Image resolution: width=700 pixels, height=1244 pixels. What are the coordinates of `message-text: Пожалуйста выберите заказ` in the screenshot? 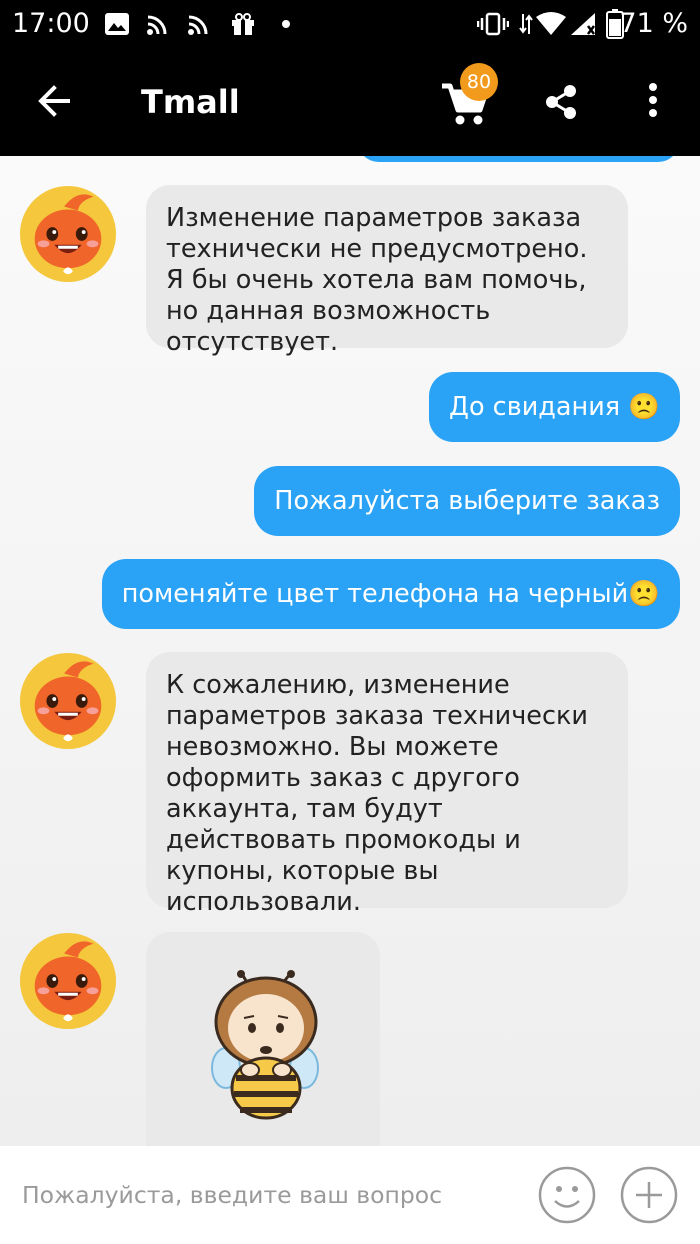 It's located at (467, 501).